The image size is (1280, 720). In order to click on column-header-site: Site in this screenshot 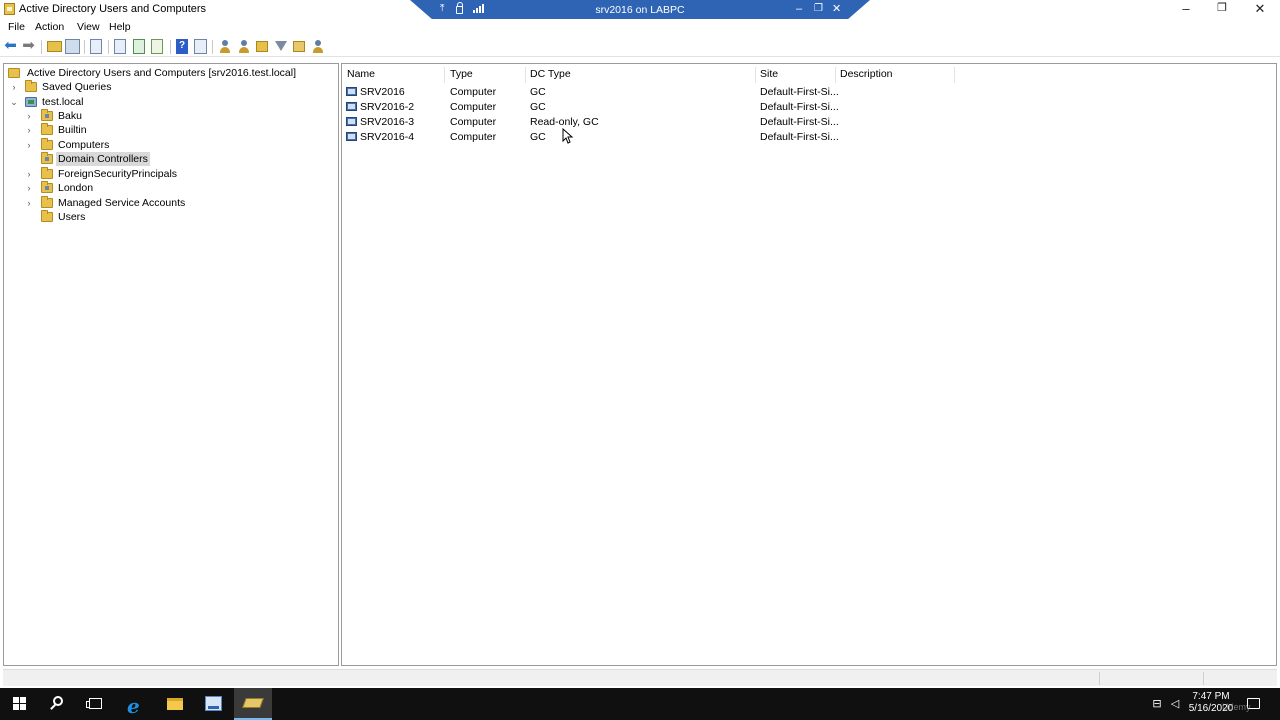, I will do `click(769, 75)`.